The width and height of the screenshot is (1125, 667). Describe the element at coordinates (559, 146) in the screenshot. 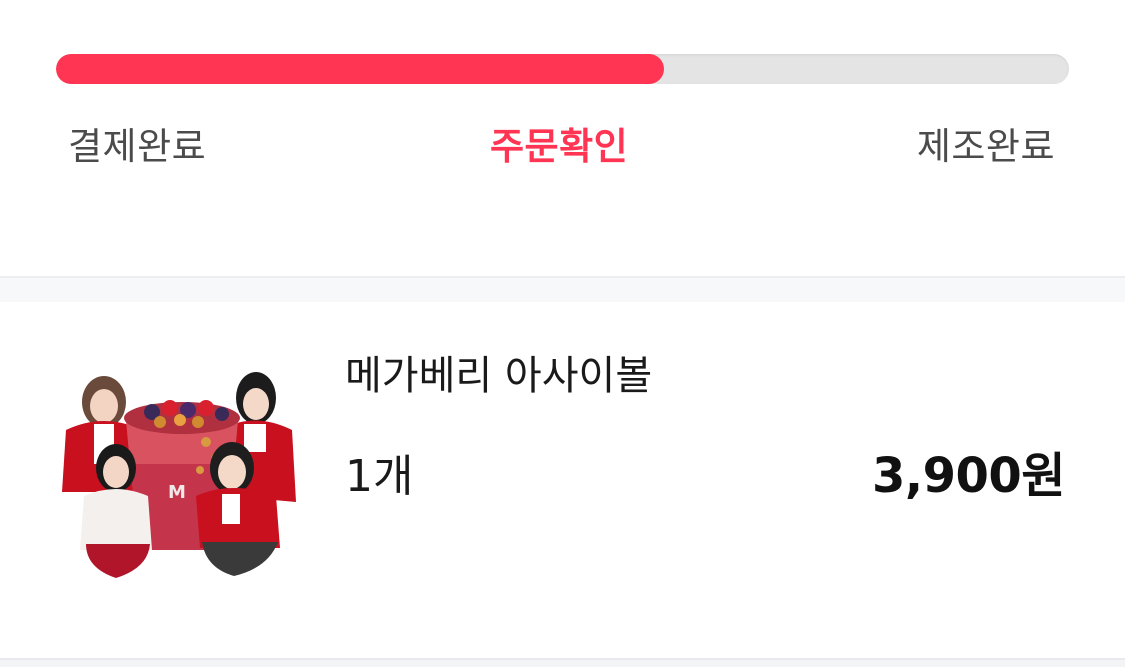

I see `step-label-order-confirmed: 주문확인` at that location.